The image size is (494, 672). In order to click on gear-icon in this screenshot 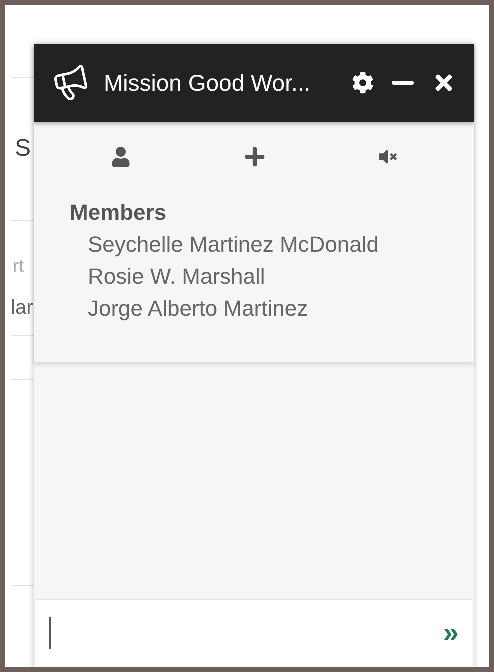, I will do `click(363, 83)`.